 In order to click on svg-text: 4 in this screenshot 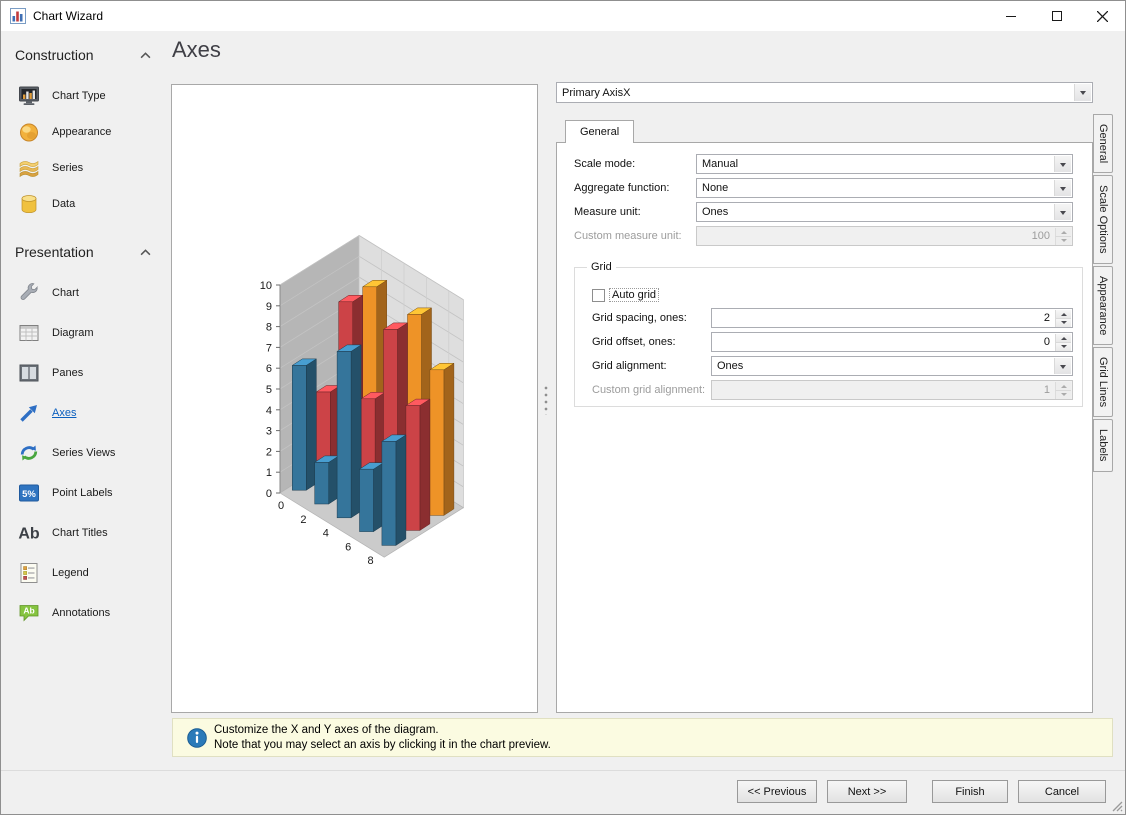, I will do `click(269, 411)`.